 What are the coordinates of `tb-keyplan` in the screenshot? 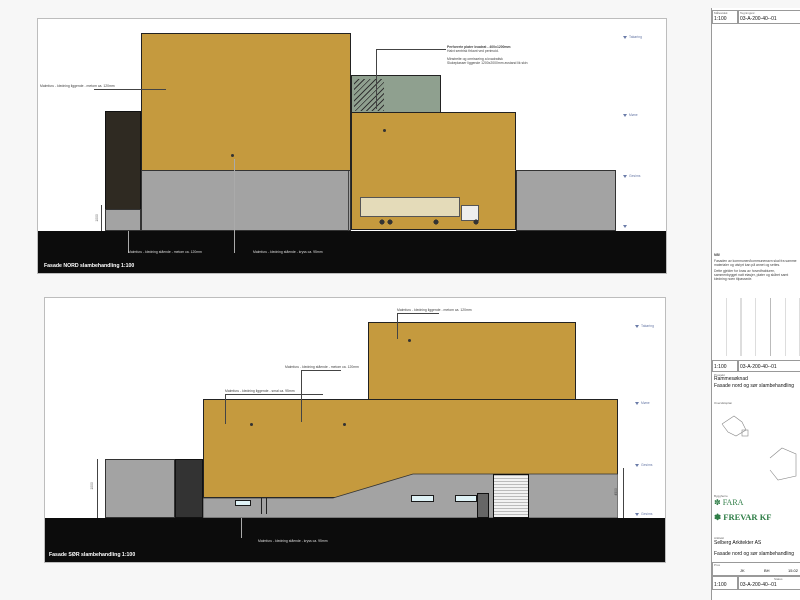 It's located at (759, 448).